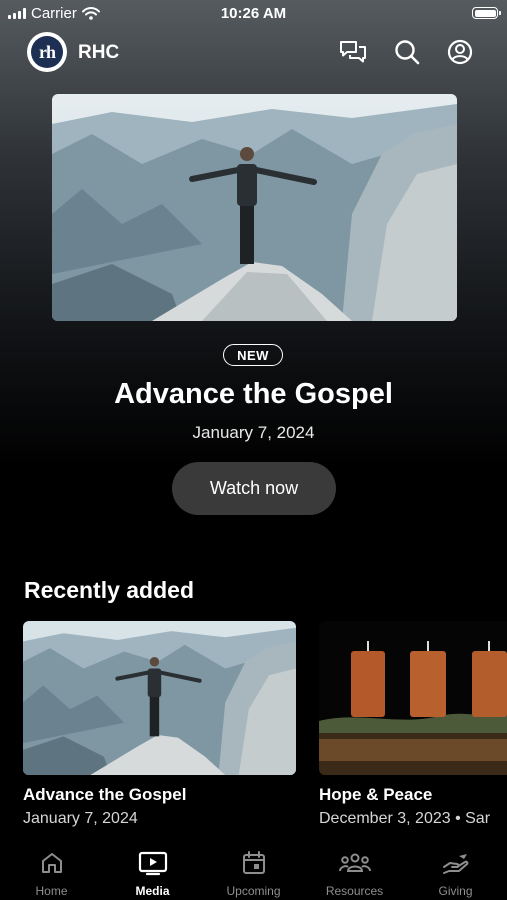 This screenshot has width=507, height=900. What do you see at coordinates (376, 794) in the screenshot?
I see `media-card-title: Hope & Peace` at bounding box center [376, 794].